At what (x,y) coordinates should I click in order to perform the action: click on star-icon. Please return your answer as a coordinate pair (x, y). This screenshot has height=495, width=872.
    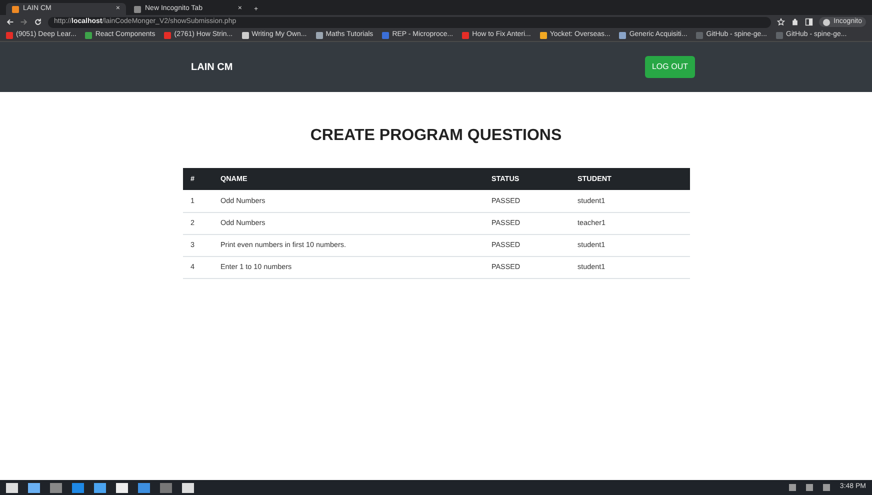
    Looking at the image, I should click on (780, 22).